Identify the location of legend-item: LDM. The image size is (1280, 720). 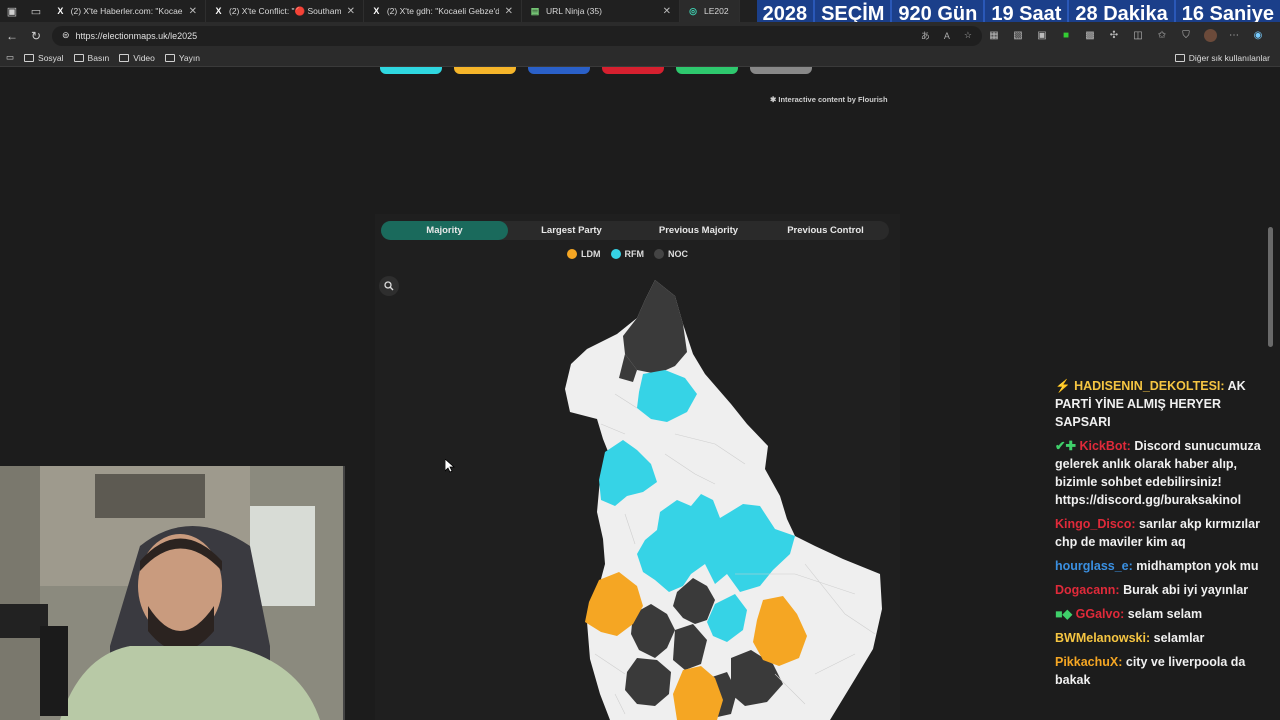
(584, 254).